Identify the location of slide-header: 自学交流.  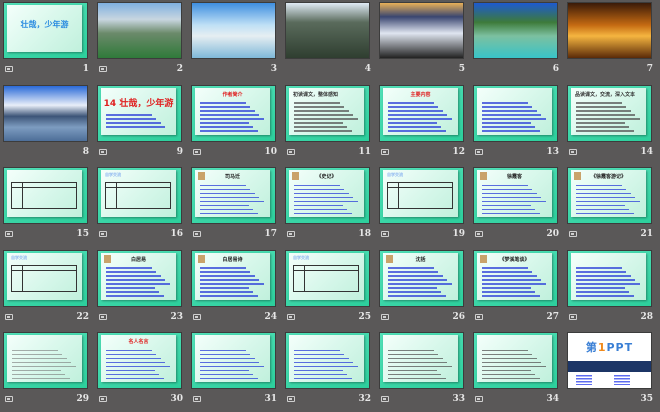
(301, 257).